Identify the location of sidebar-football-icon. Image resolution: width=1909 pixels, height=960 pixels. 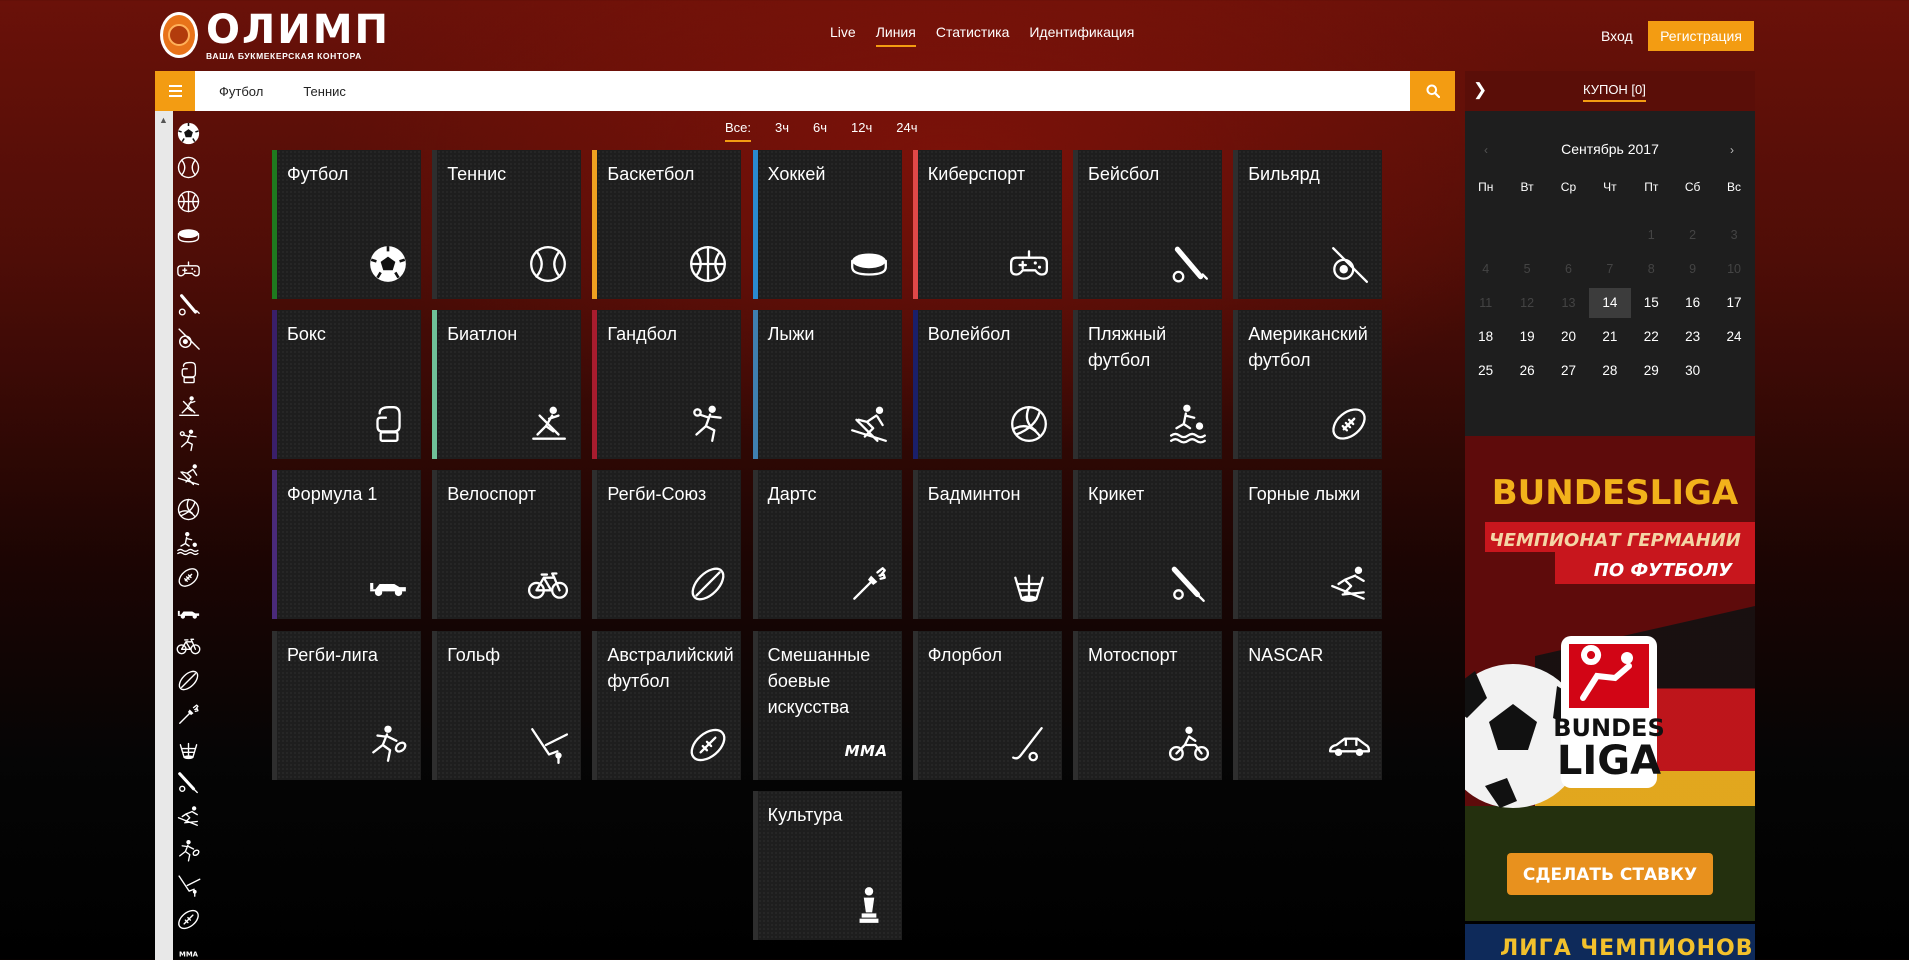
(188, 133).